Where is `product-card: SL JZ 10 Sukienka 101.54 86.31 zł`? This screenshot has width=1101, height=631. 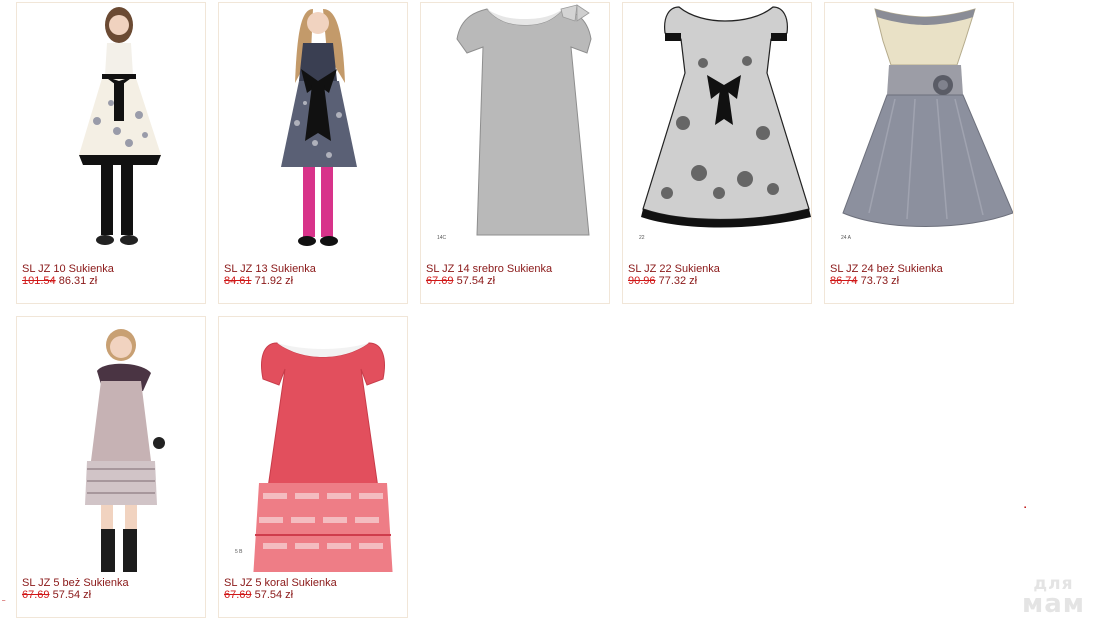
product-card: SL JZ 10 Sukienka 101.54 86.31 zł is located at coordinates (111, 153).